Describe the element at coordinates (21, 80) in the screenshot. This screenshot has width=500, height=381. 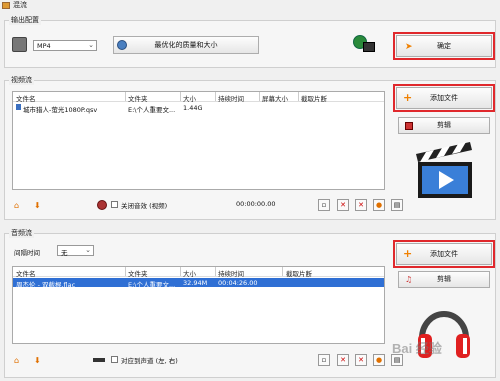
I see `video-stream-label: 视频流` at that location.